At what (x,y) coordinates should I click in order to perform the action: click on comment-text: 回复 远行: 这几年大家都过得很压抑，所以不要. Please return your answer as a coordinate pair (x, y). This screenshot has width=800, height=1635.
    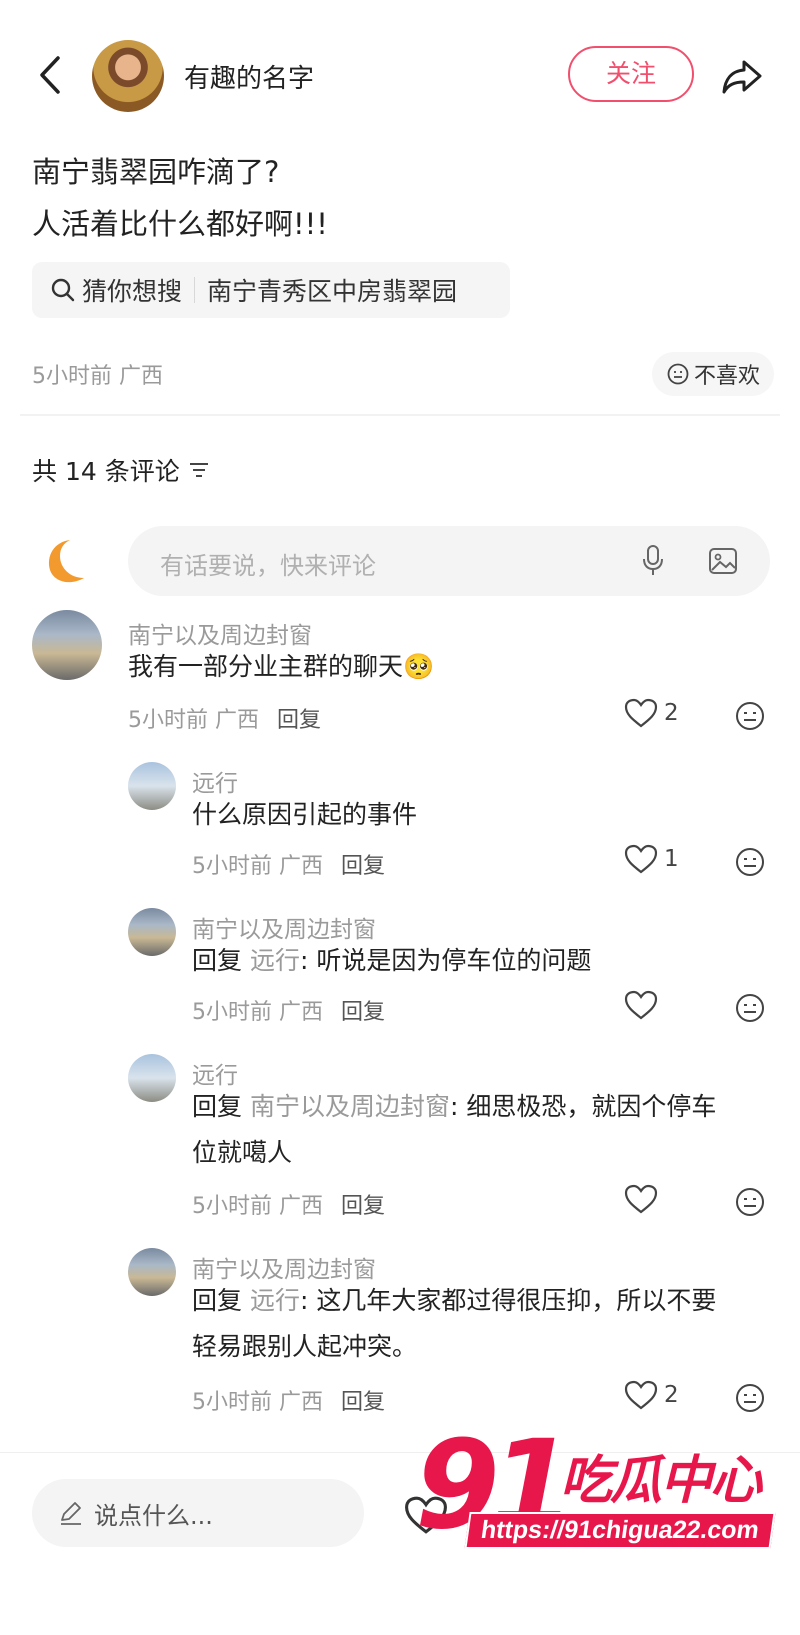
    Looking at the image, I should click on (454, 1301).